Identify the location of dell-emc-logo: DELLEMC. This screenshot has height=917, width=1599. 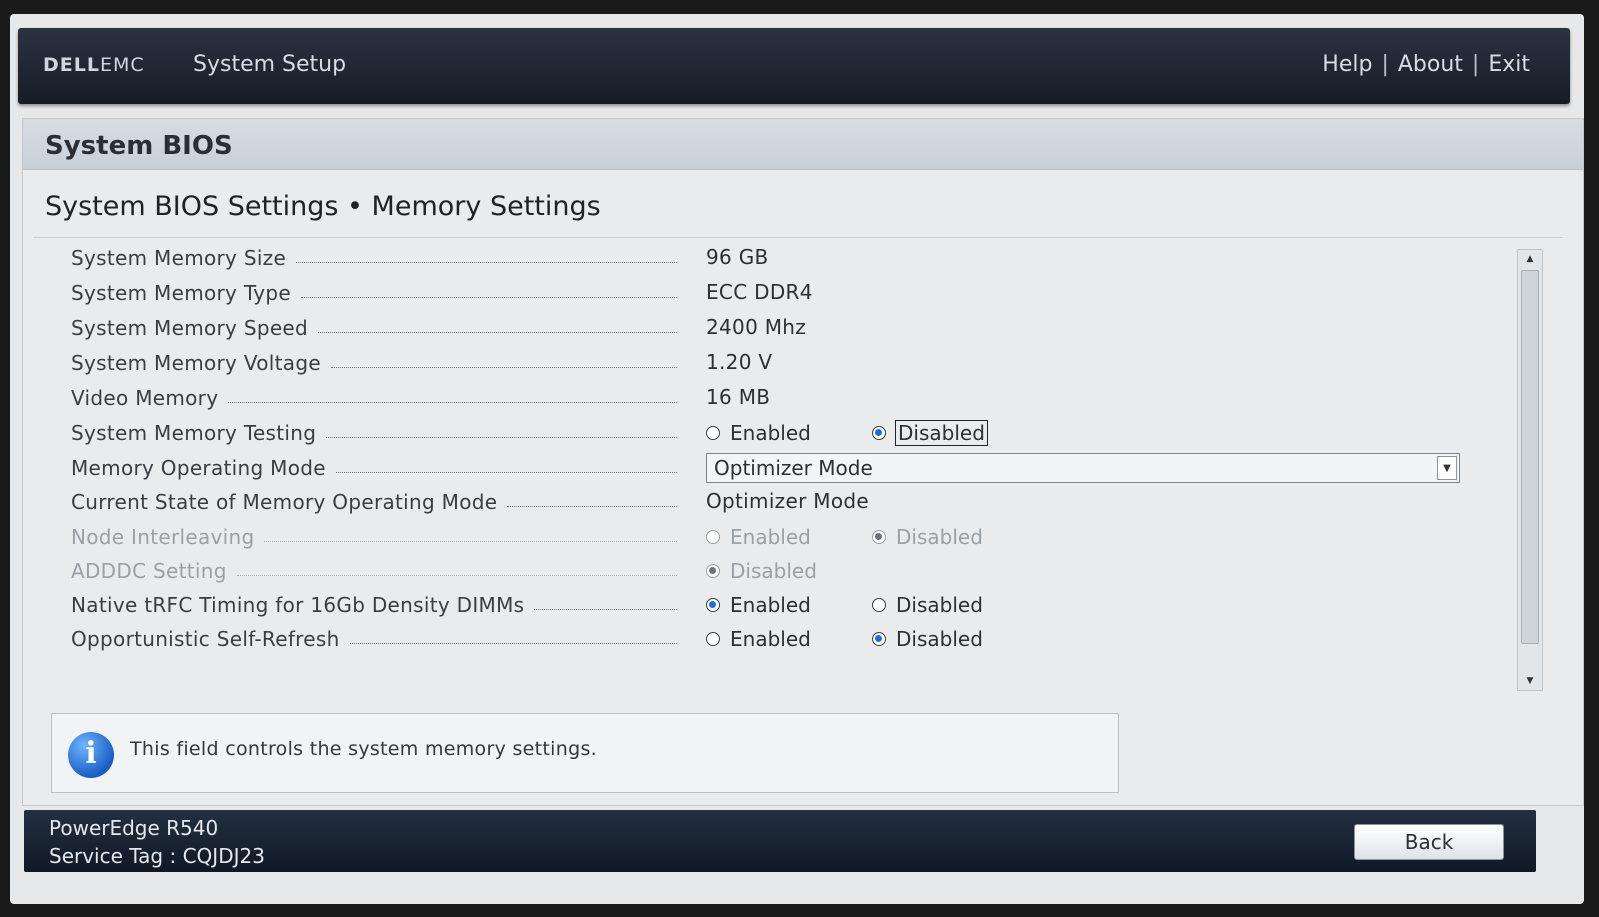
(94, 65).